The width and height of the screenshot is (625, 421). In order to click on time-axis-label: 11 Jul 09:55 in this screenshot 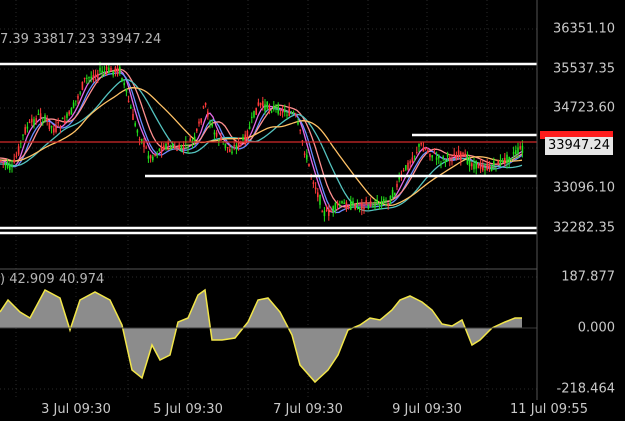, I will do `click(549, 409)`.